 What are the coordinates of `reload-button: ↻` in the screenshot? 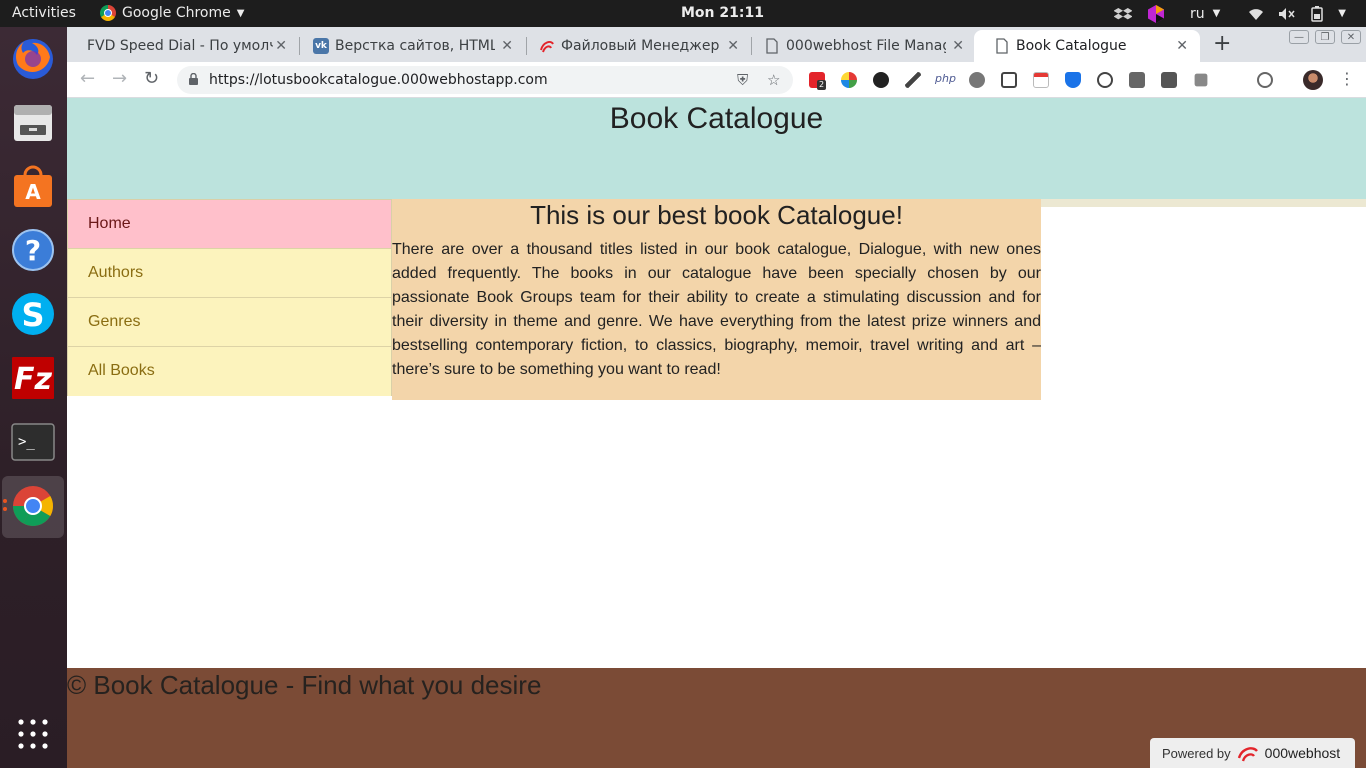 It's located at (151, 78).